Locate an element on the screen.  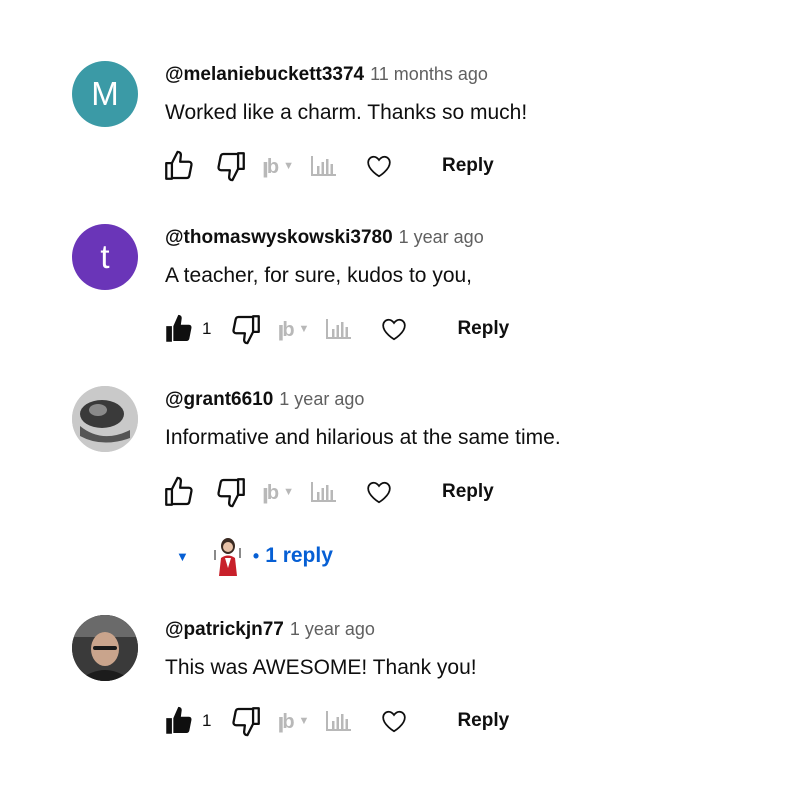
avatar: t is located at coordinates (105, 257).